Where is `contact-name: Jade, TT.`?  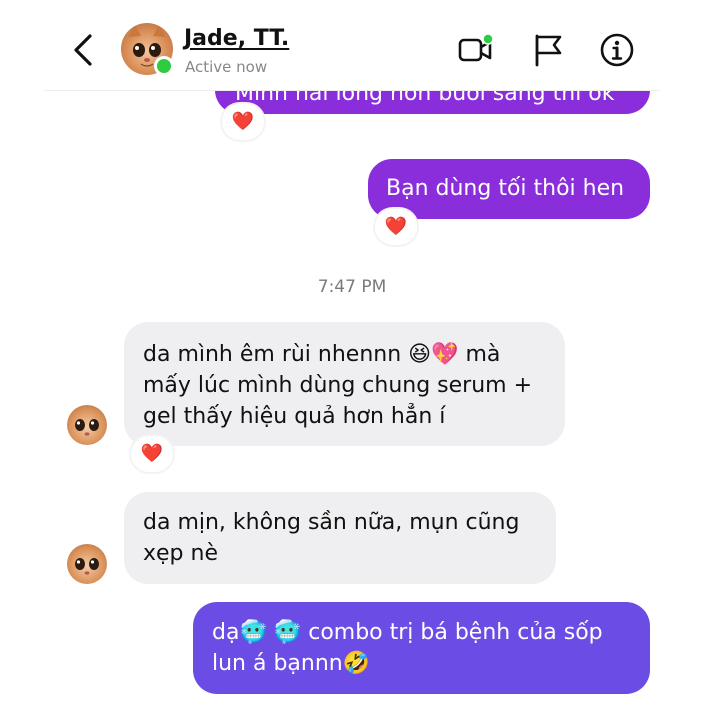 contact-name: Jade, TT. is located at coordinates (236, 38).